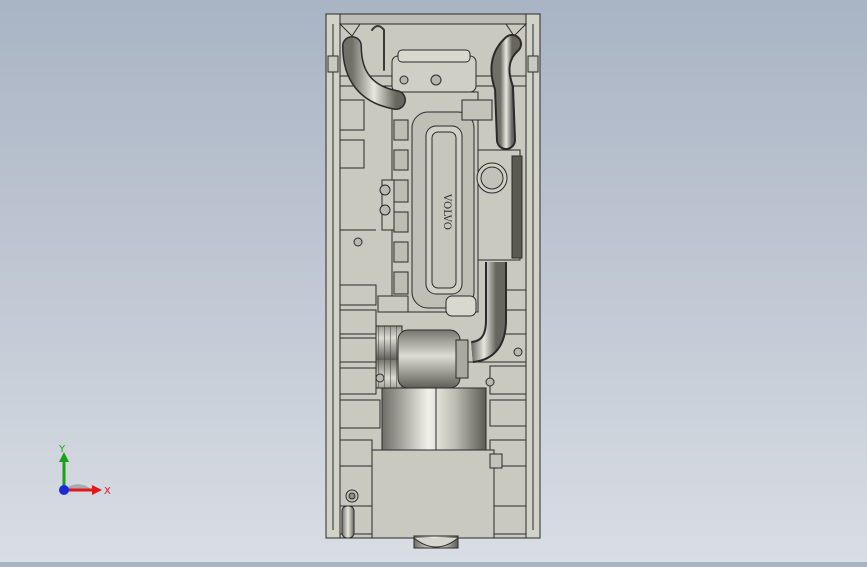 The height and width of the screenshot is (567, 867). I want to click on y-axis-label: Y, so click(62, 449).